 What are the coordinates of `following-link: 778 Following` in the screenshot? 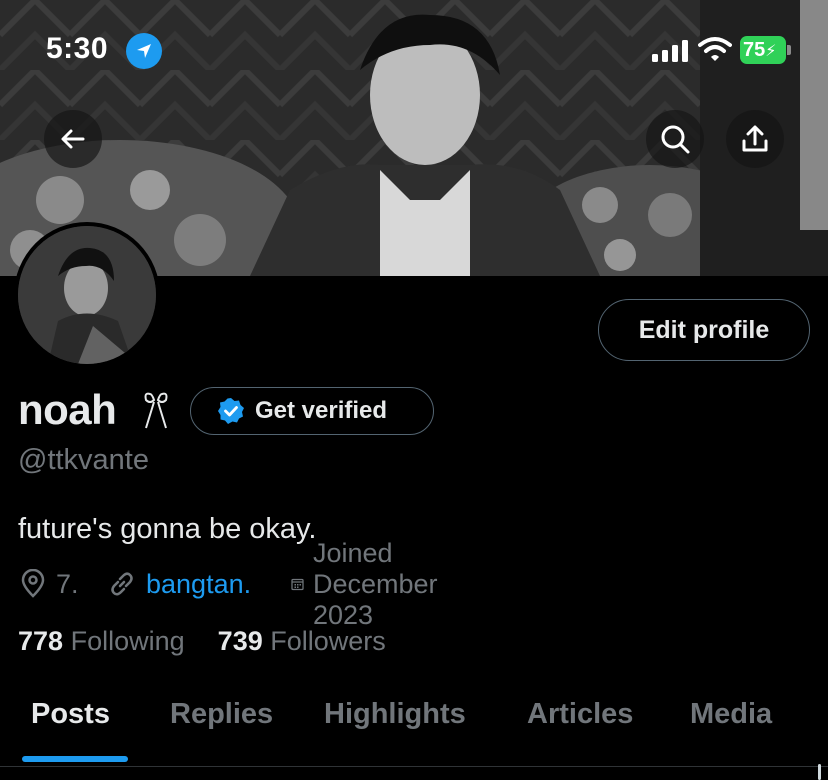 It's located at (101, 641).